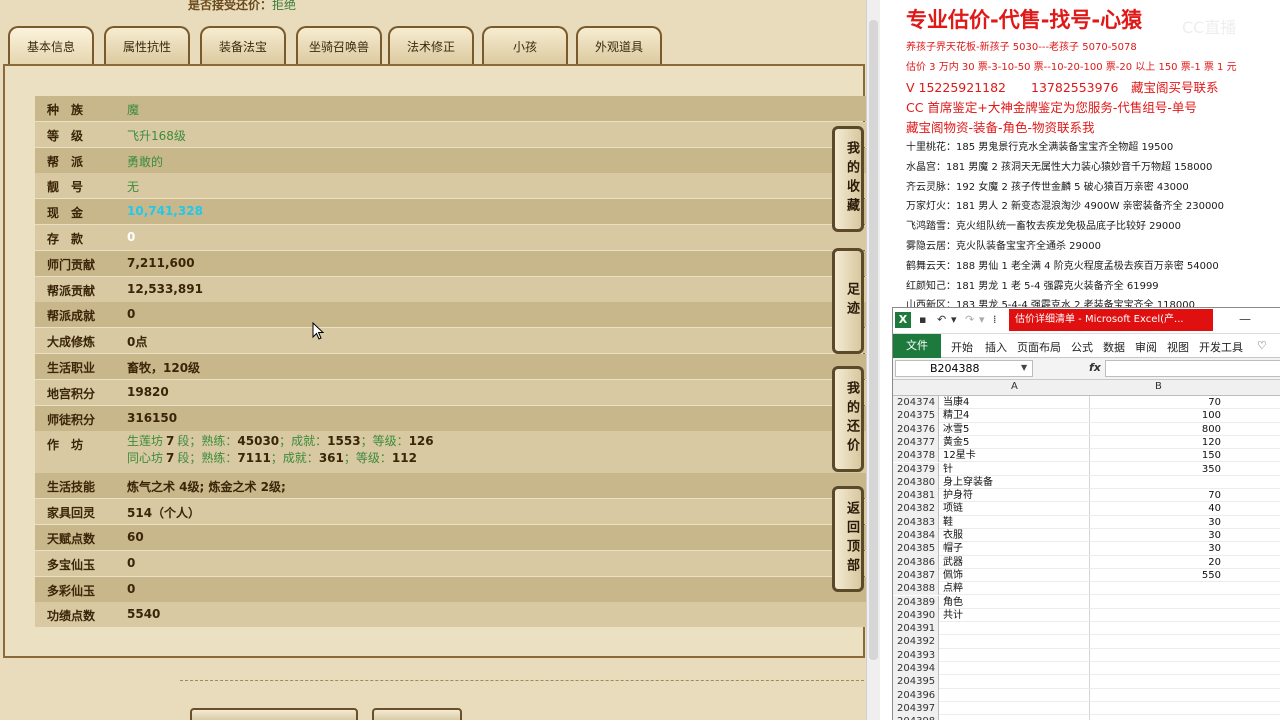 This screenshot has width=1280, height=720. What do you see at coordinates (339, 45) in the screenshot?
I see `tab-mounts-pets: 坐骑召唤兽` at bounding box center [339, 45].